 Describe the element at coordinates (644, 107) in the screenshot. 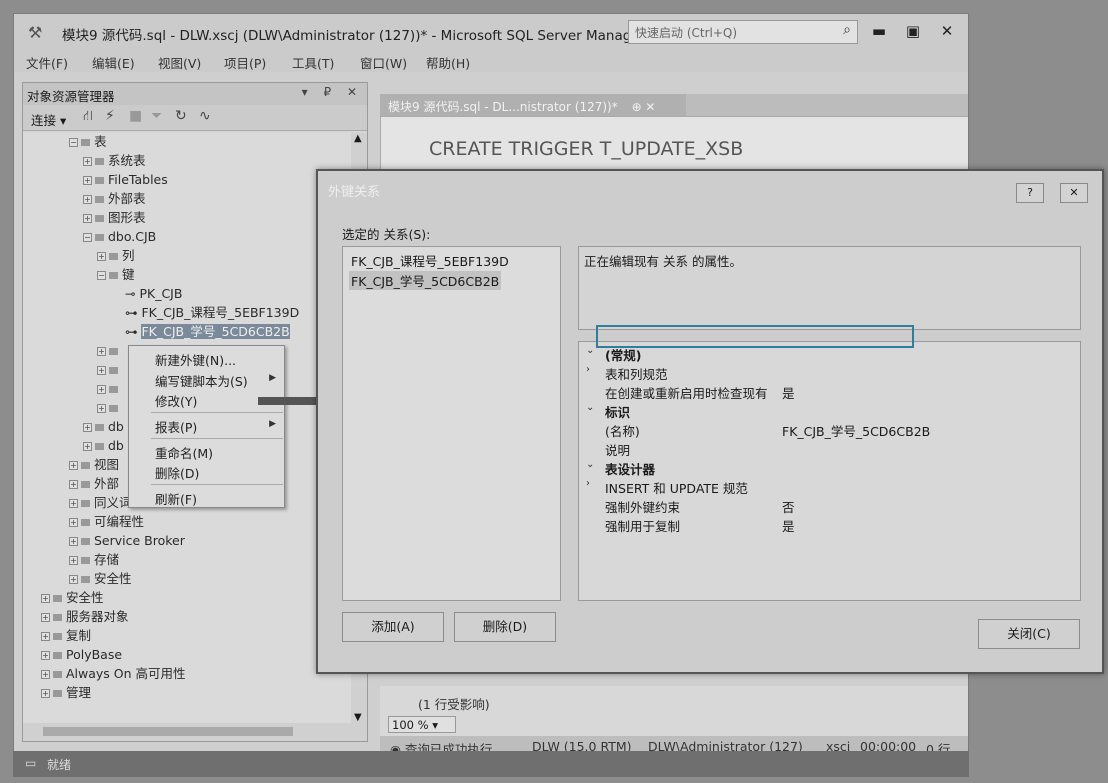

I see `tab-pin-close-icons: ⊕ ✕` at that location.